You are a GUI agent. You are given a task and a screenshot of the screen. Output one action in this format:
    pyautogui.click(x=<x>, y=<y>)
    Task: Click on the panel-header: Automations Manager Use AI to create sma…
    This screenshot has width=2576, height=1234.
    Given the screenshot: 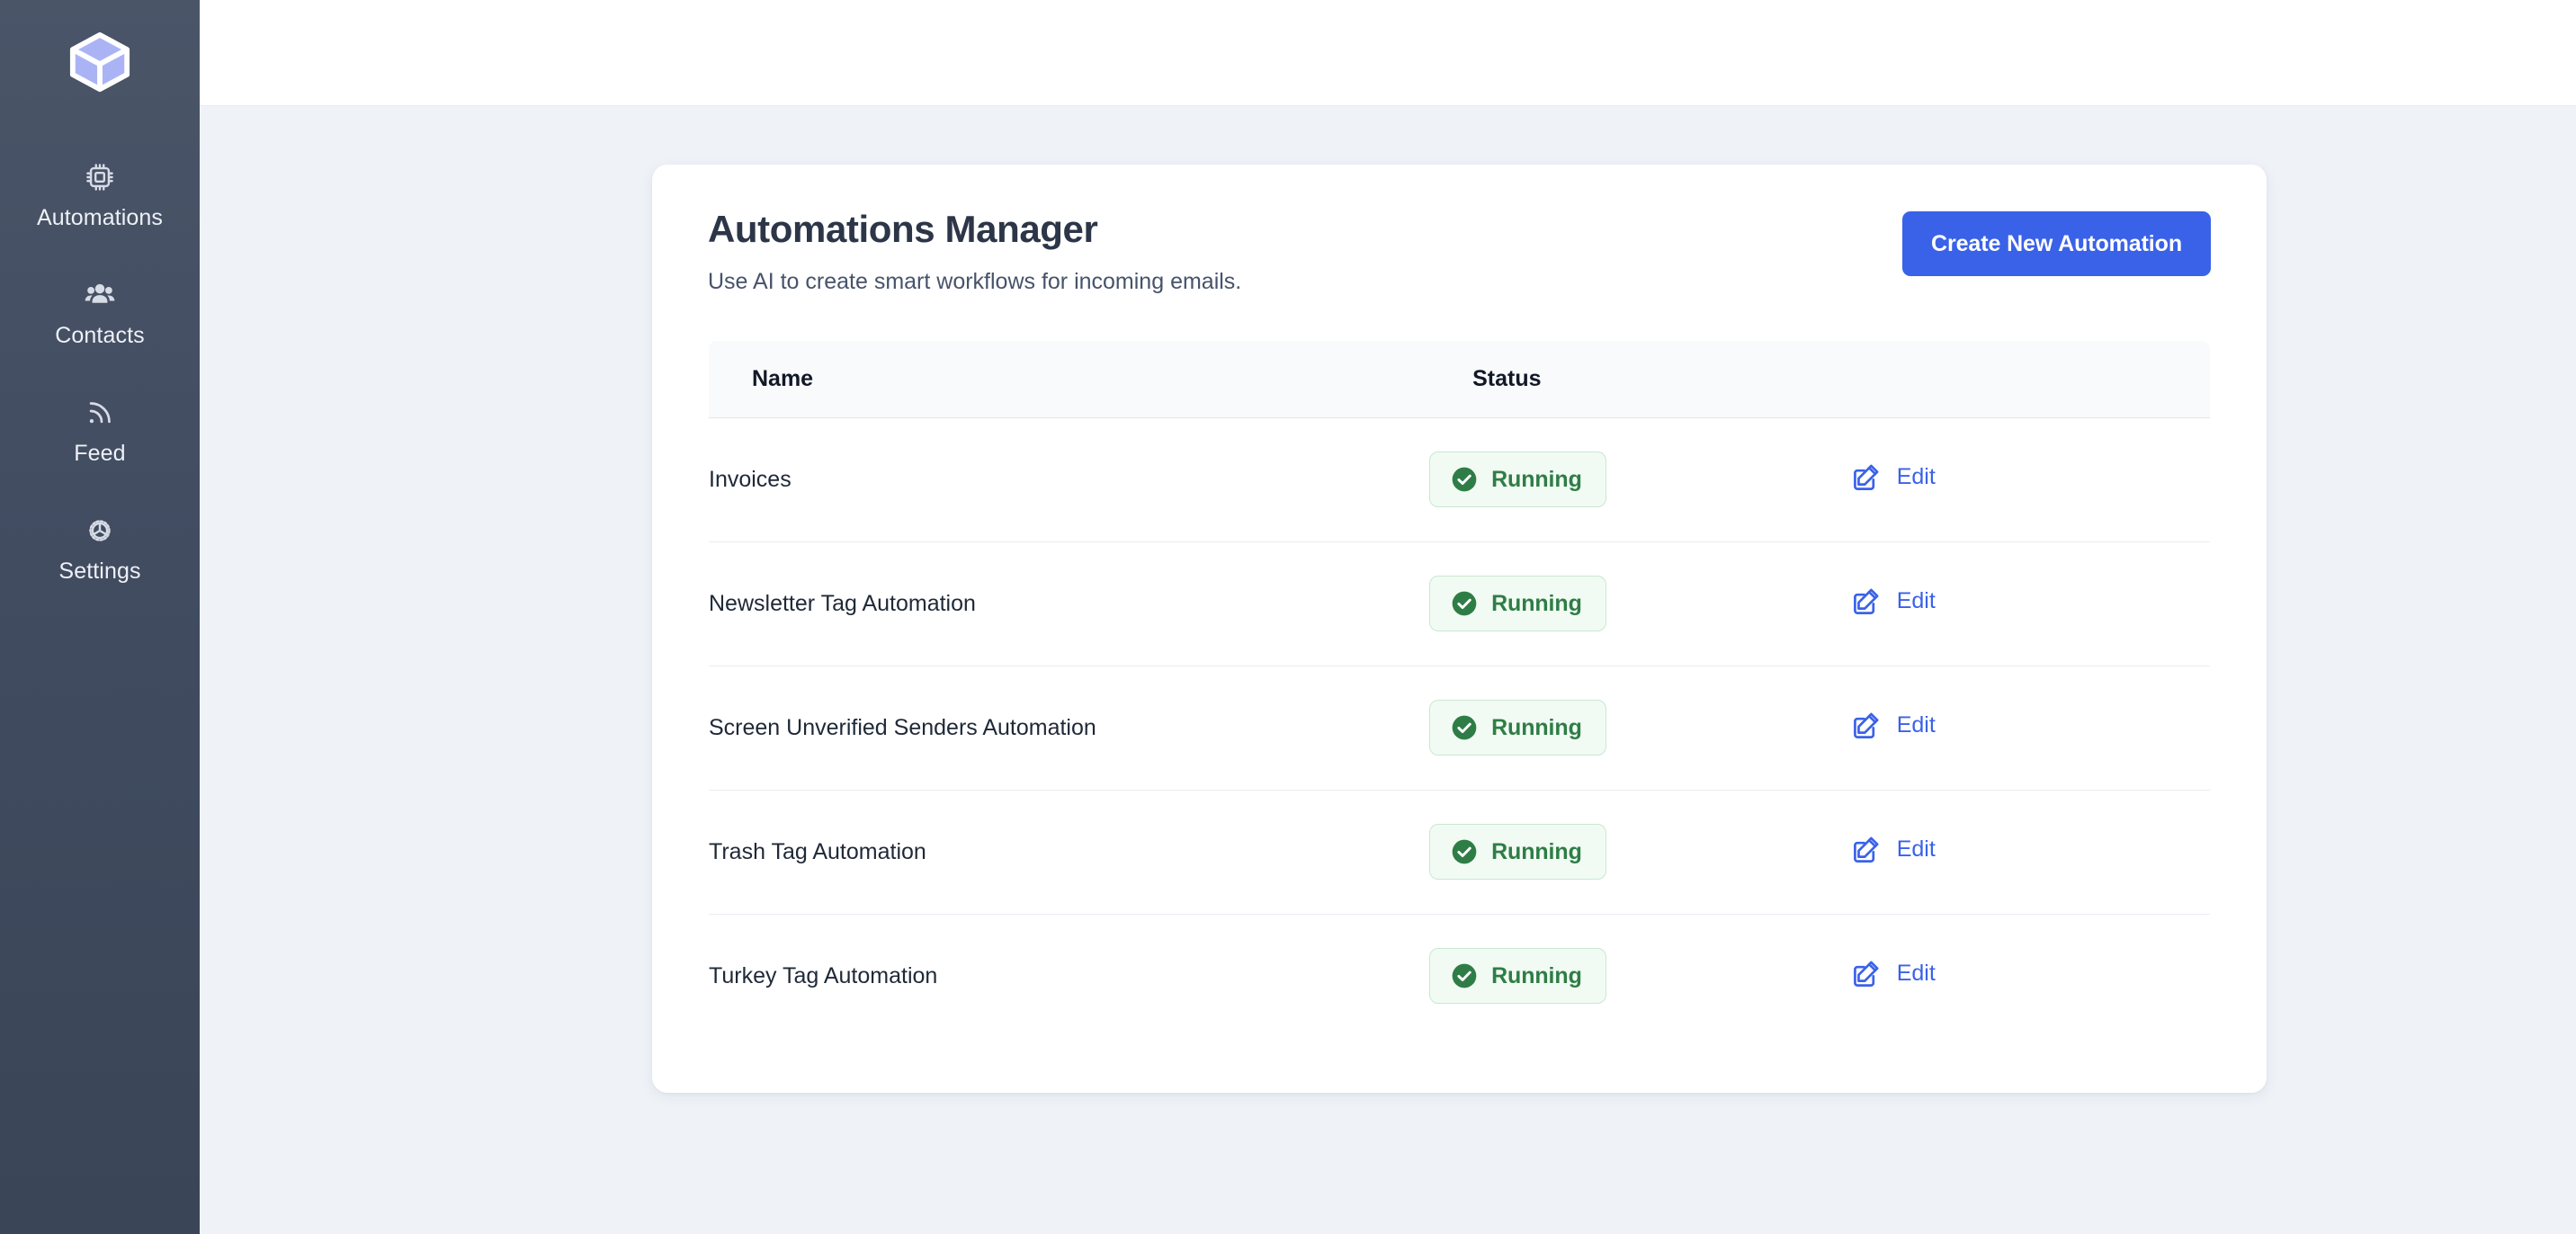 What is the action you would take?
    pyautogui.click(x=1459, y=252)
    